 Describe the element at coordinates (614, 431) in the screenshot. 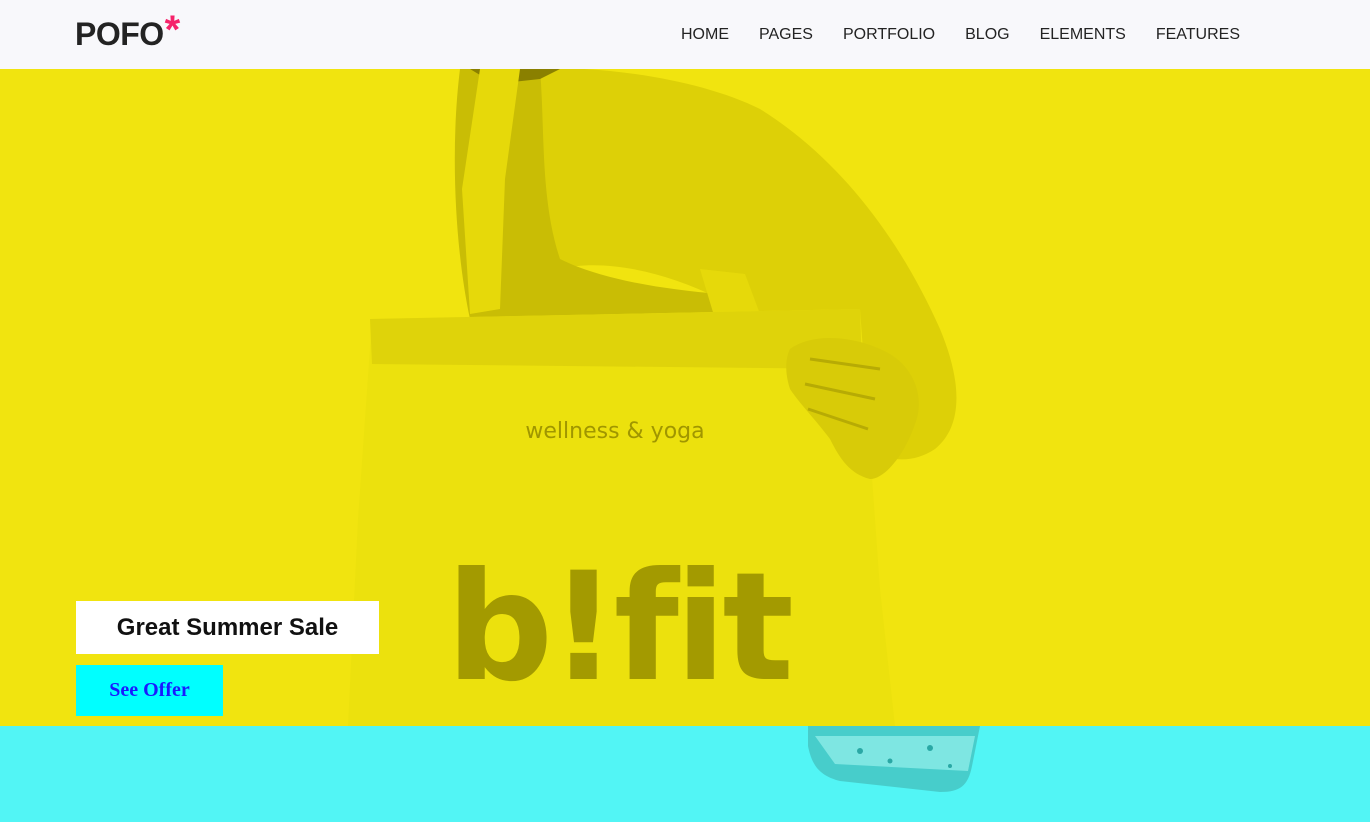

I see `bag-tagline: wellness & yoga` at that location.